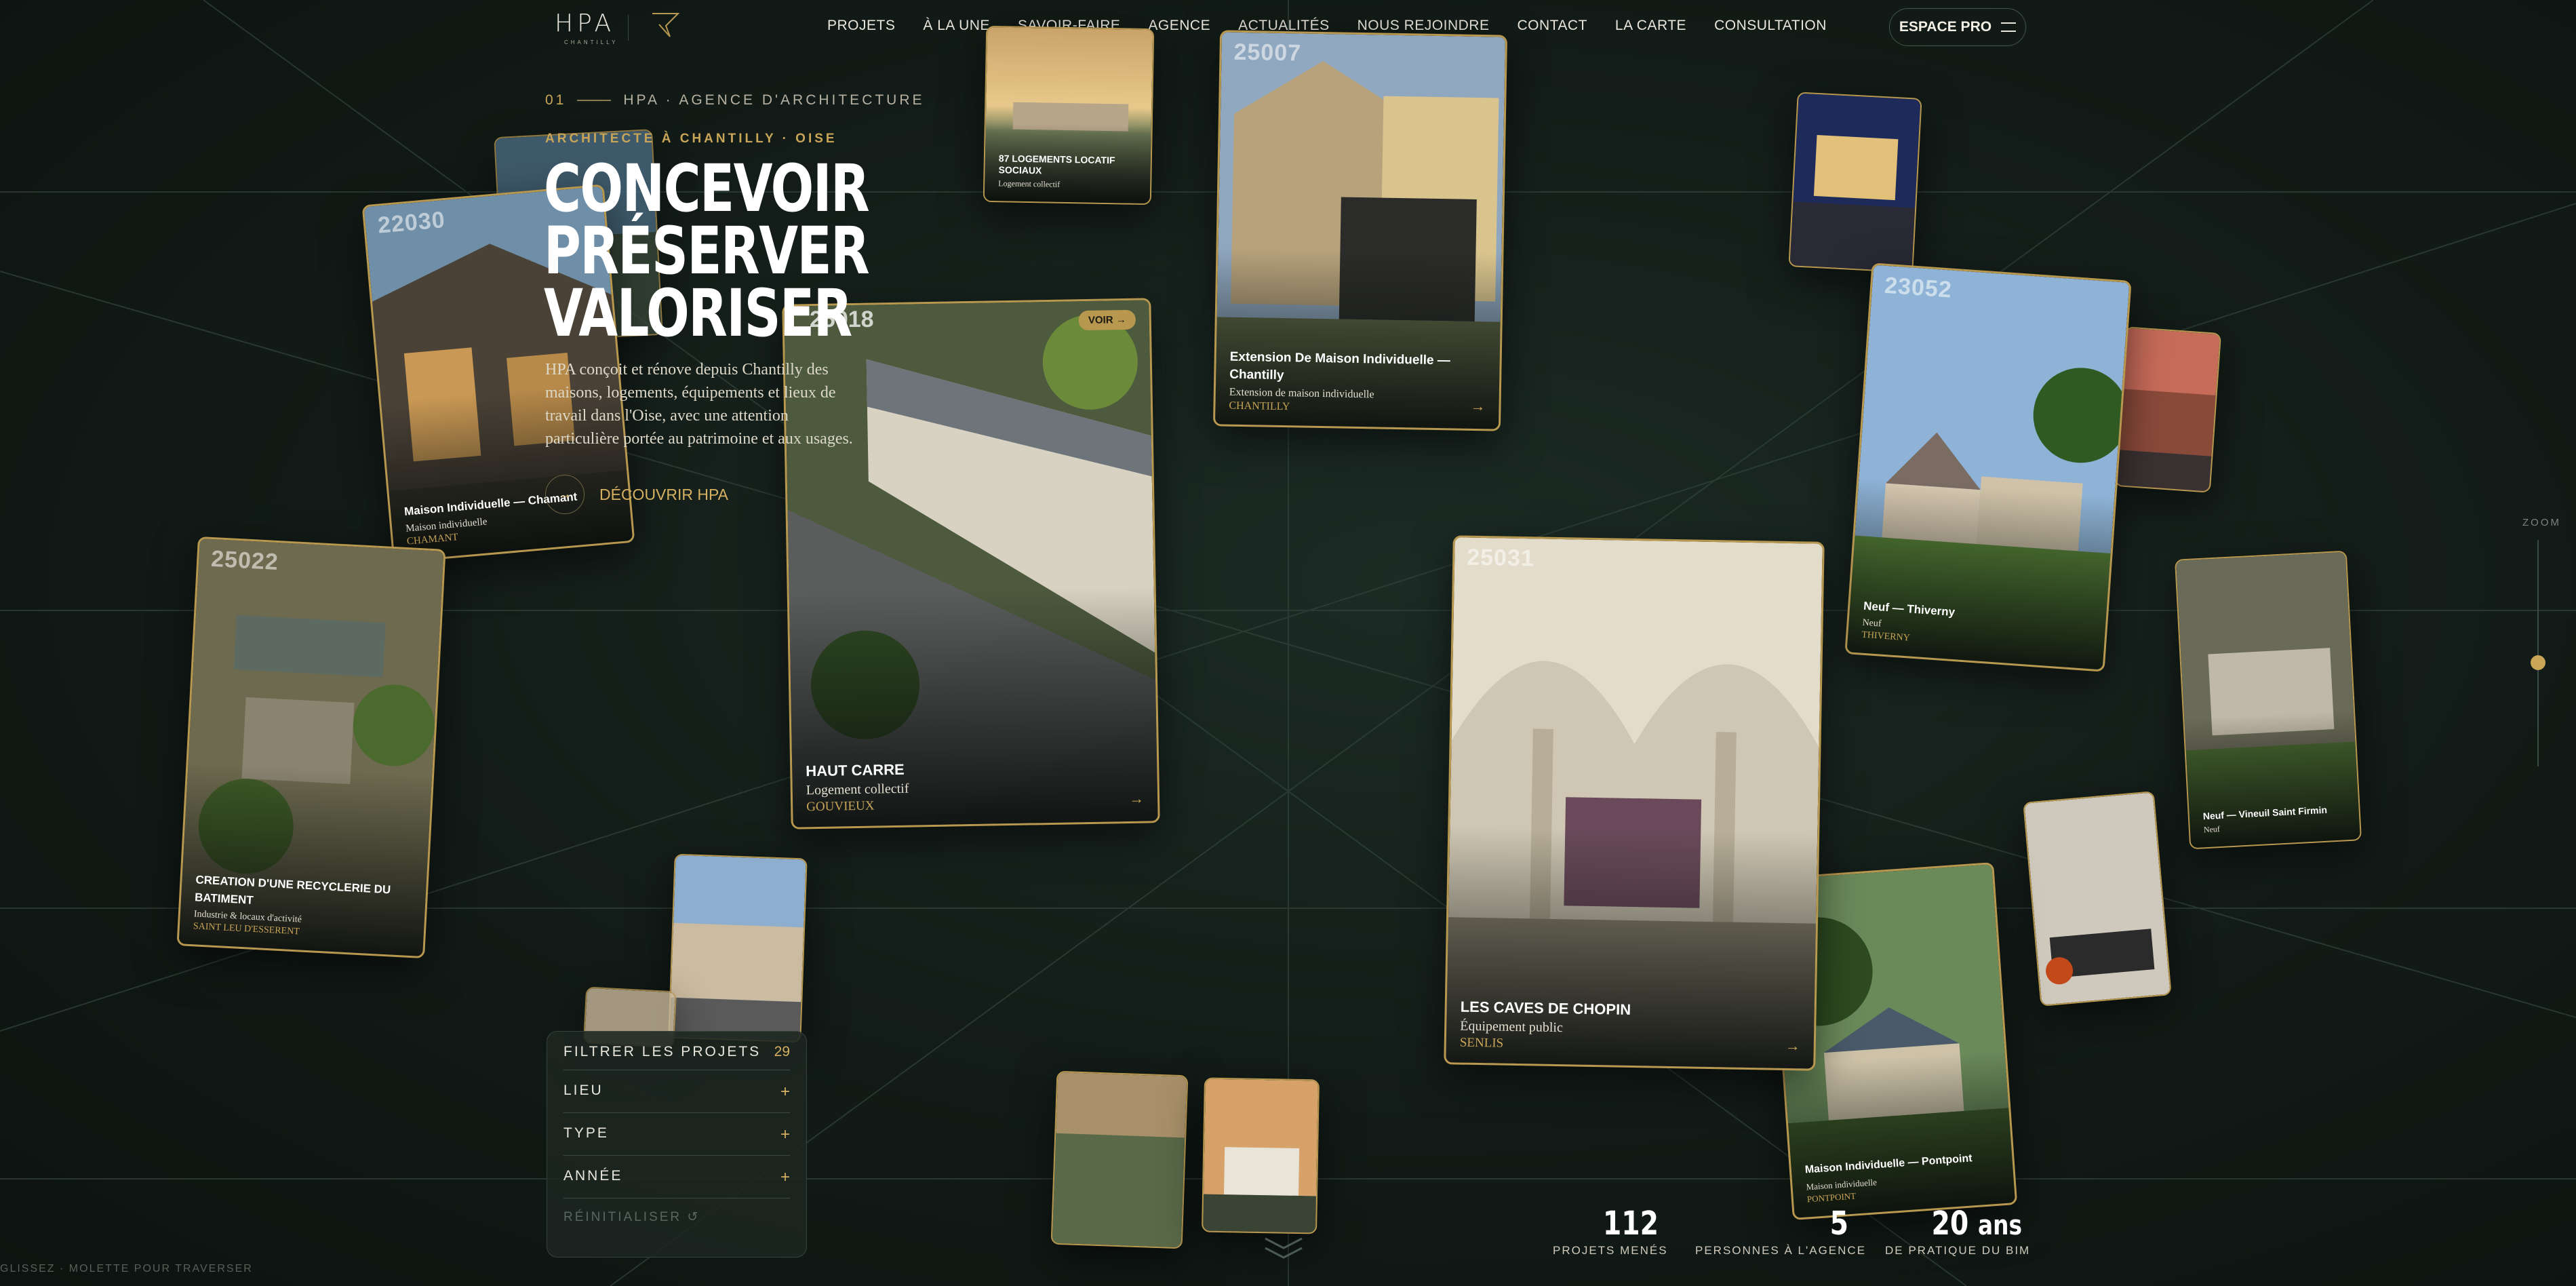 The image size is (2576, 1286). Describe the element at coordinates (1552, 26) in the screenshot. I see `nav-contact: CONTACT` at that location.